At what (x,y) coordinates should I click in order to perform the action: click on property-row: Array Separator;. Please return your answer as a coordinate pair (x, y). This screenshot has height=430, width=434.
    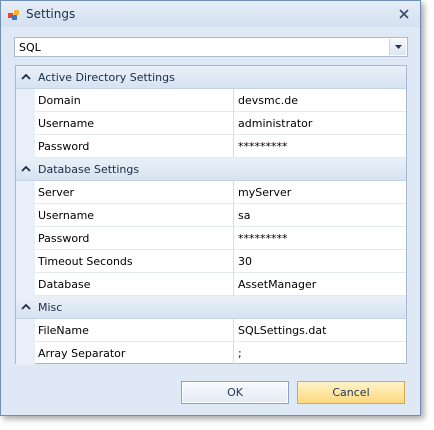
    Looking at the image, I should click on (211, 353).